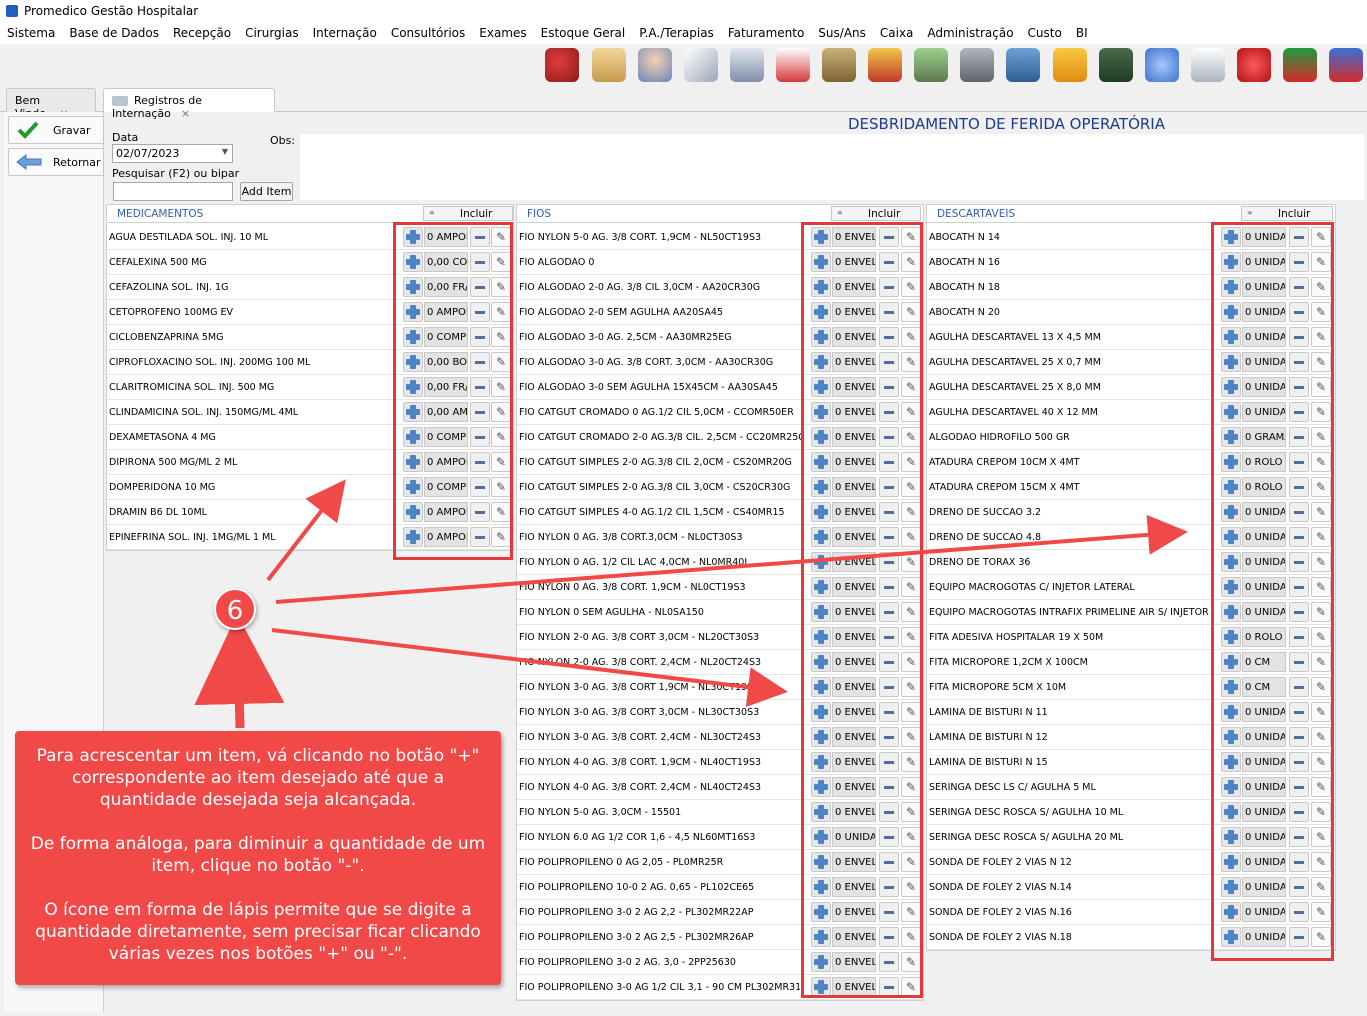 The height and width of the screenshot is (1016, 1367). Describe the element at coordinates (621, 312) in the screenshot. I see `item-name: FIO ALGODAO 2-0 SEM AGULHA AA20SA45` at that location.